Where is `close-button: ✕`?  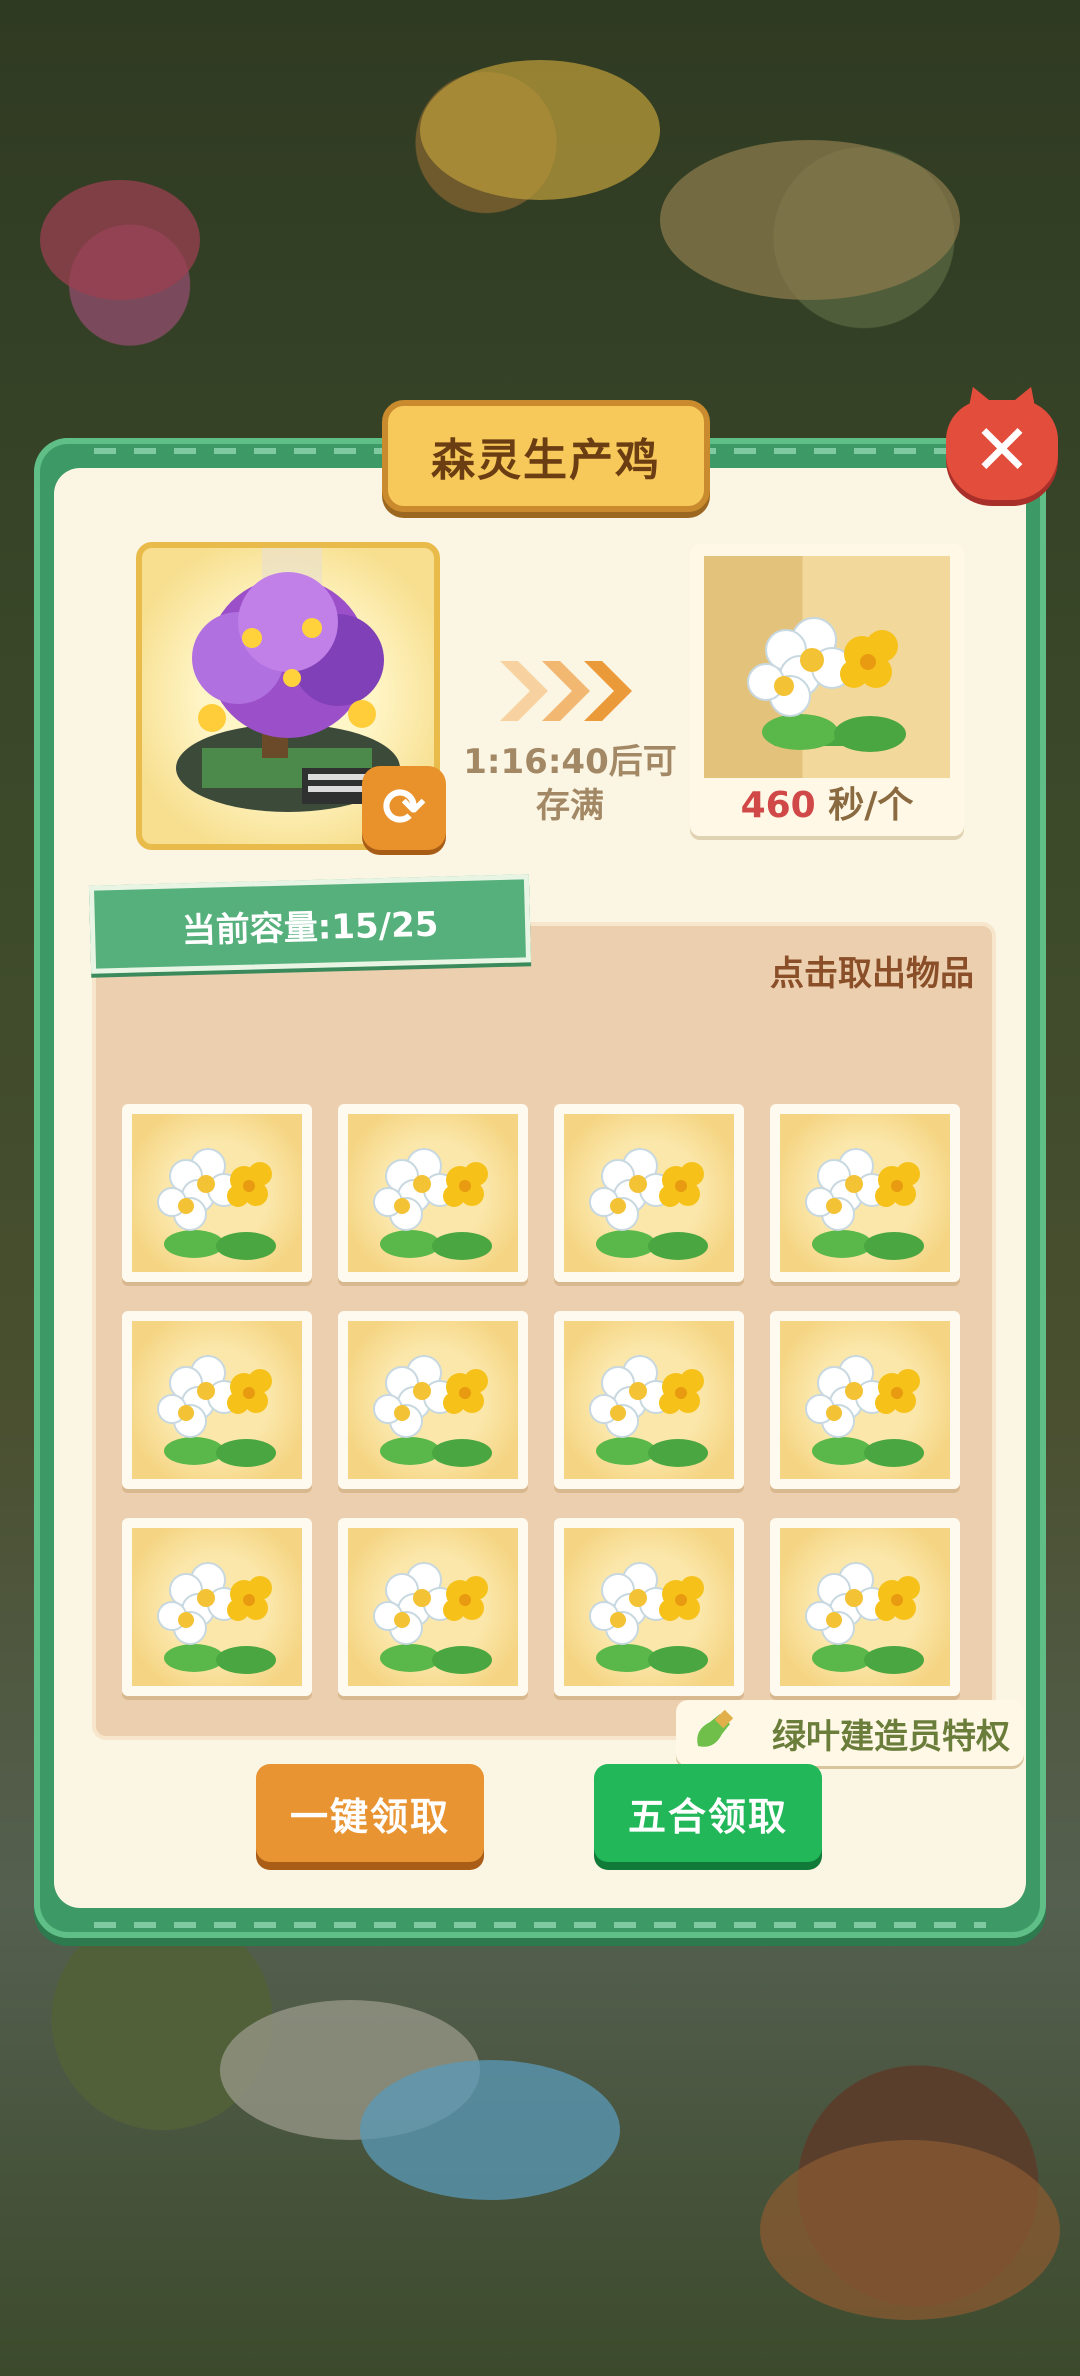 close-button: ✕ is located at coordinates (1002, 450).